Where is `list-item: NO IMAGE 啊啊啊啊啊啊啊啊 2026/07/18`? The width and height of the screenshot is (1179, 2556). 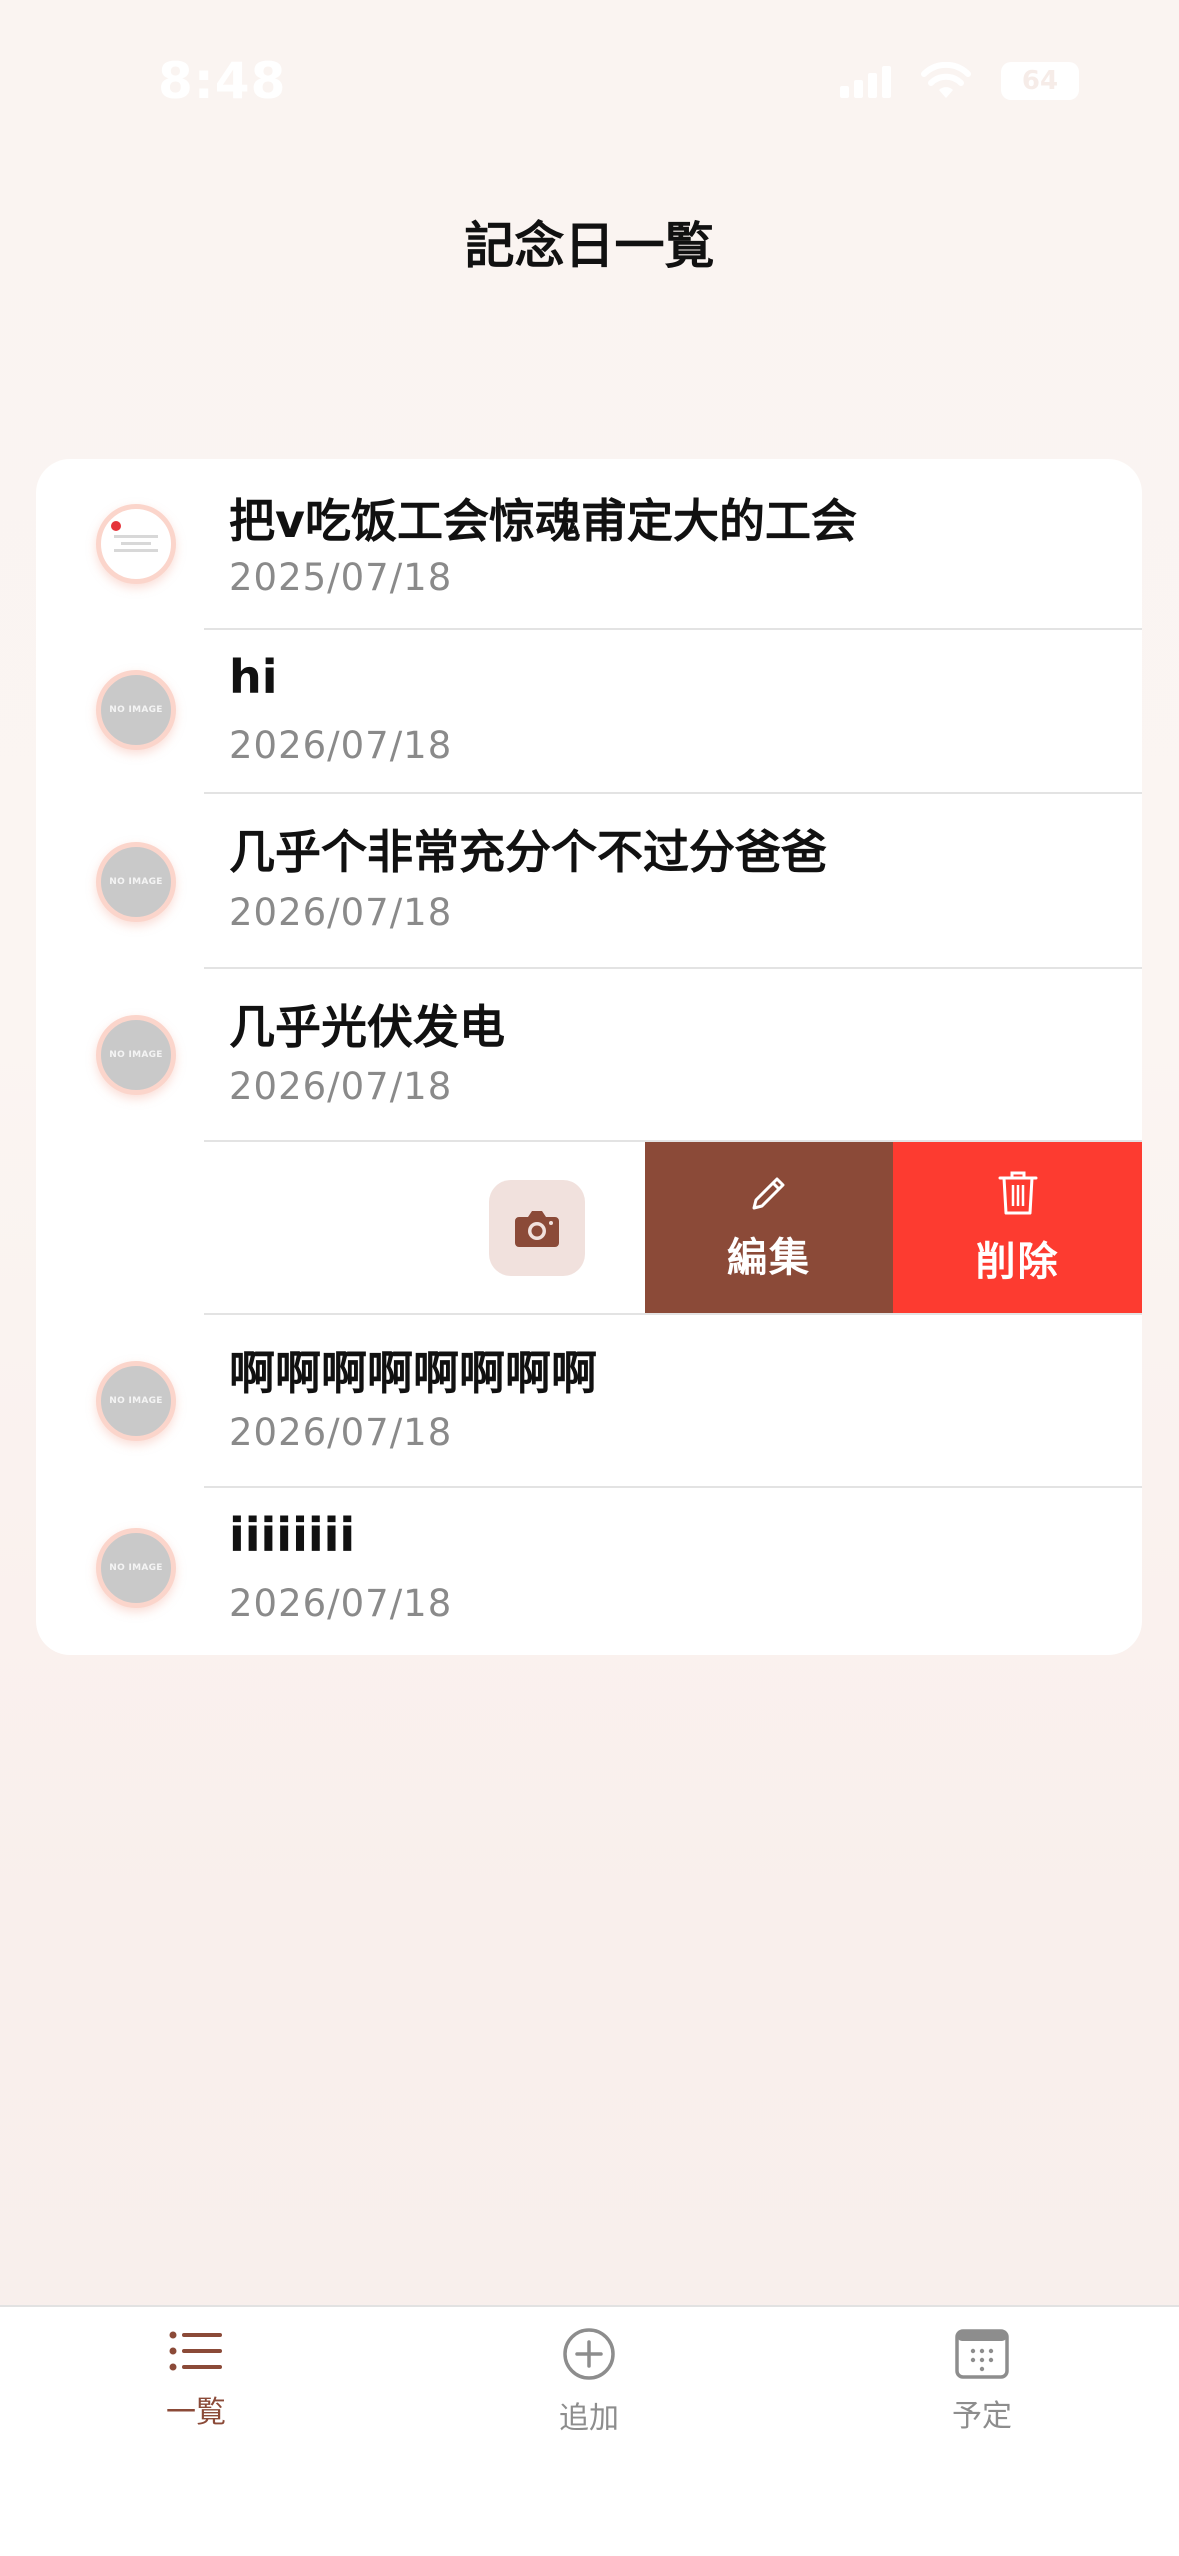
list-item: NO IMAGE 啊啊啊啊啊啊啊啊 2026/07/18 is located at coordinates (589, 1401).